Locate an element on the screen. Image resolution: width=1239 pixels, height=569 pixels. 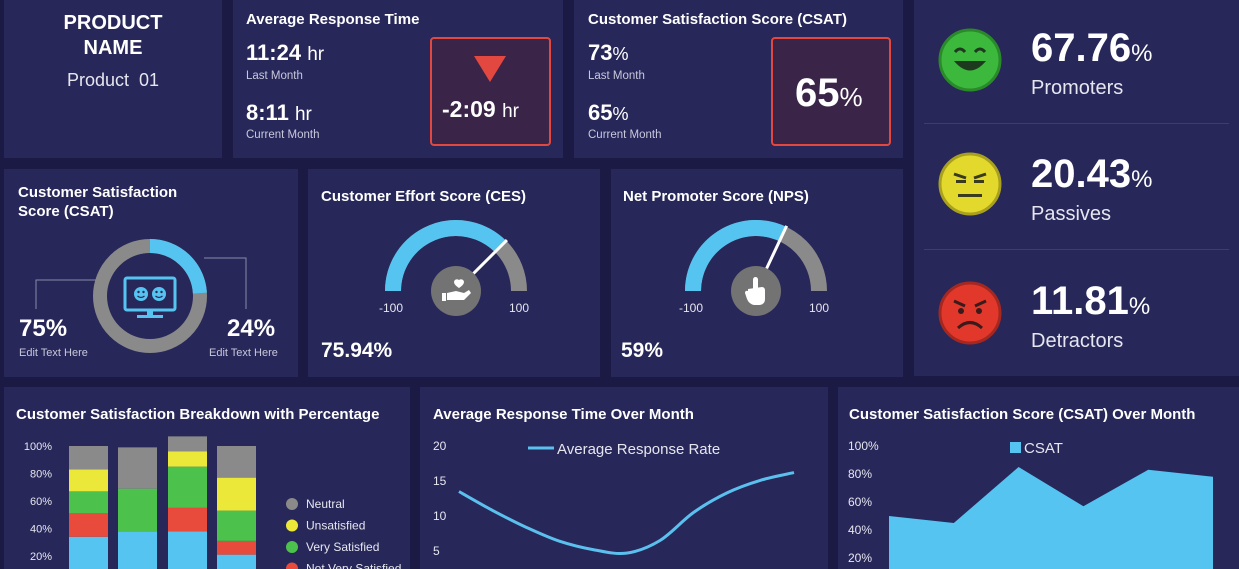
csat-box-value: 65% is located at coordinates (829, 93).